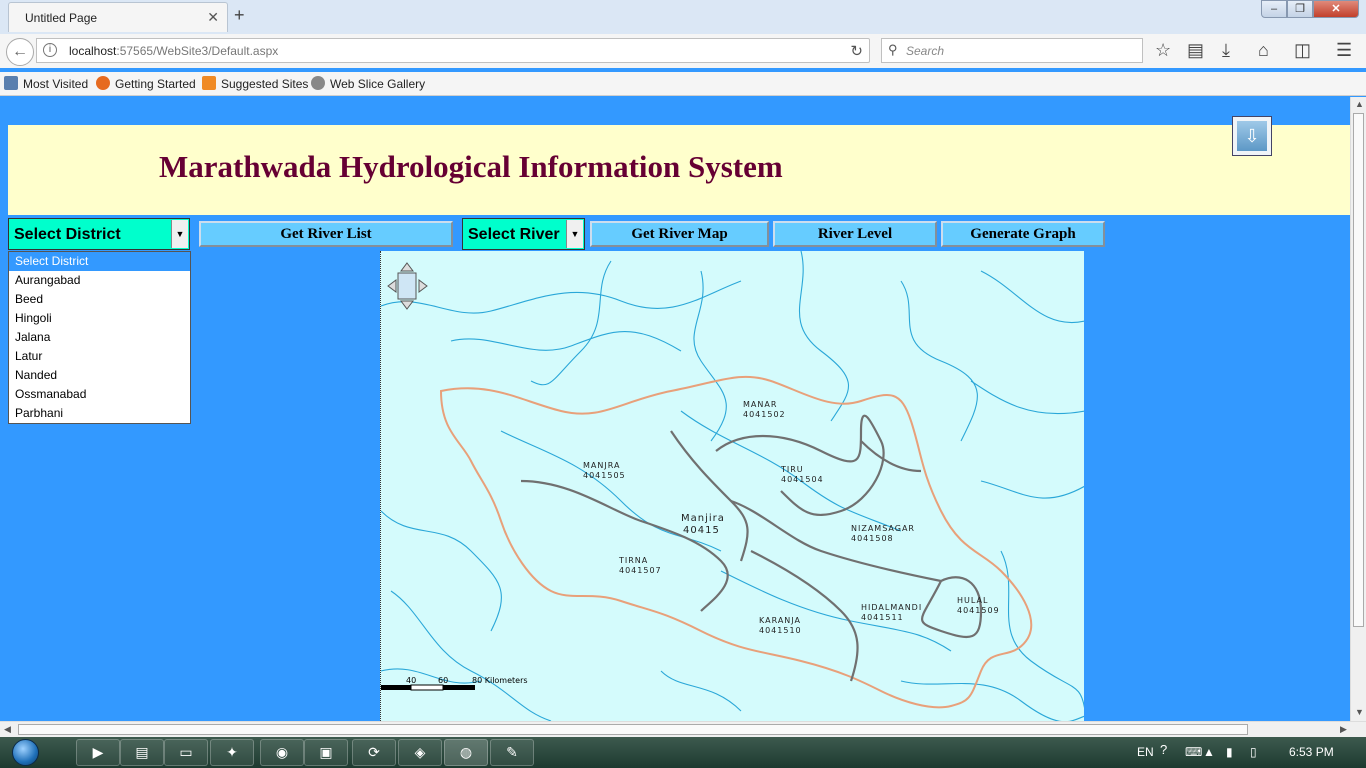 This screenshot has height=768, width=1366. Describe the element at coordinates (802, 479) in the screenshot. I see `basin-code: 4041504` at that location.